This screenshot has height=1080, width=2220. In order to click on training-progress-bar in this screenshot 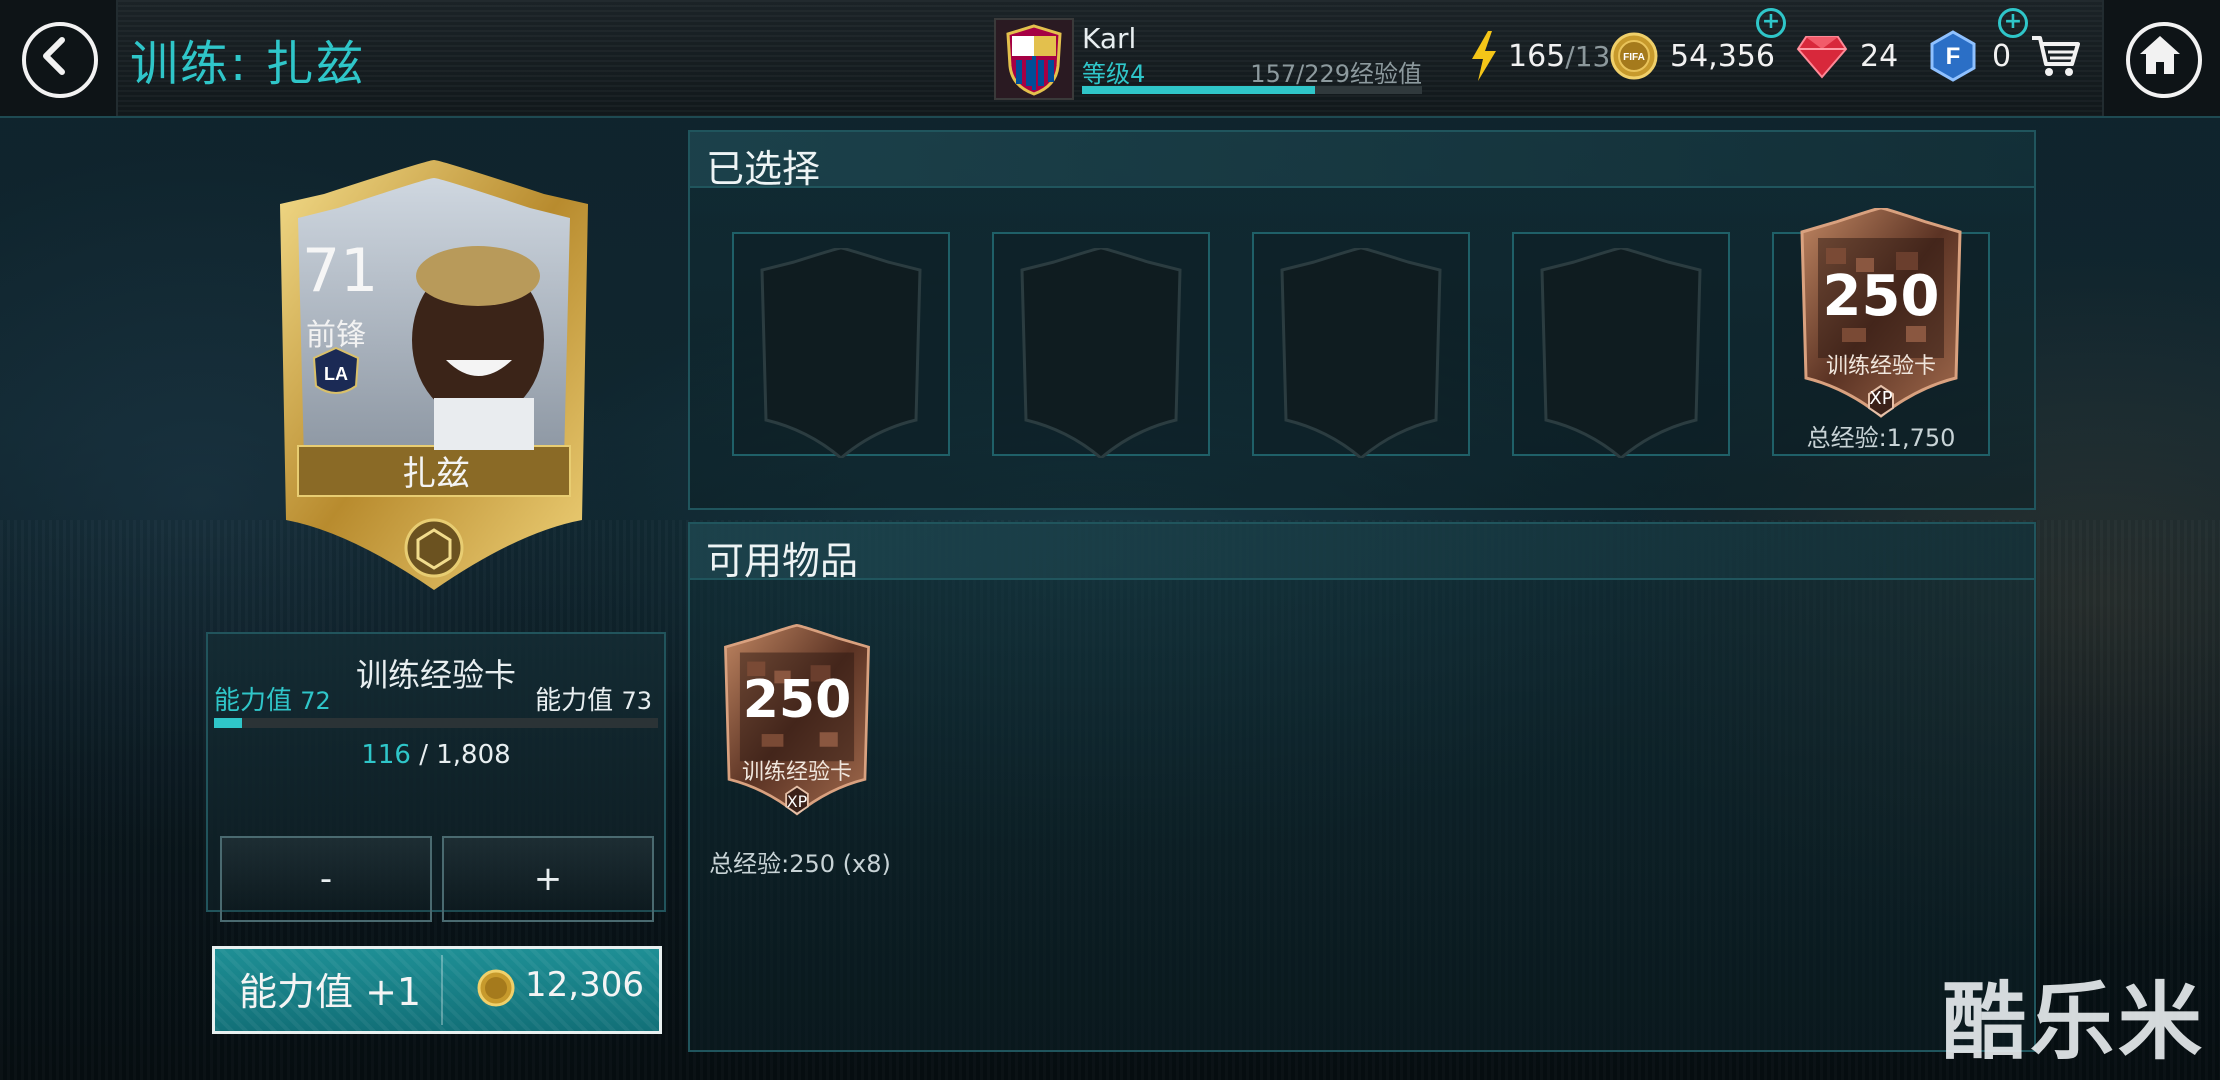, I will do `click(436, 723)`.